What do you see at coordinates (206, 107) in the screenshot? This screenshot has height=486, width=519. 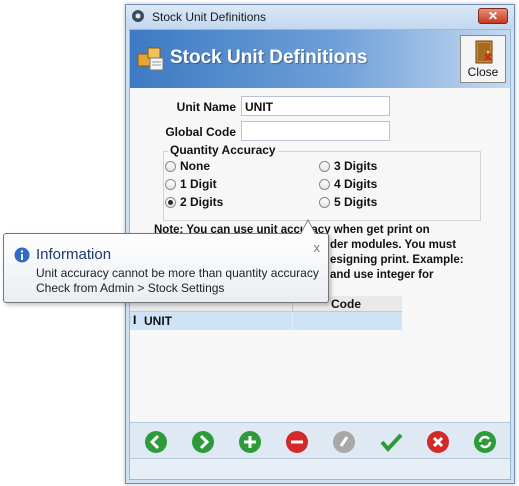 I see `unit-name-label: Unit Name` at bounding box center [206, 107].